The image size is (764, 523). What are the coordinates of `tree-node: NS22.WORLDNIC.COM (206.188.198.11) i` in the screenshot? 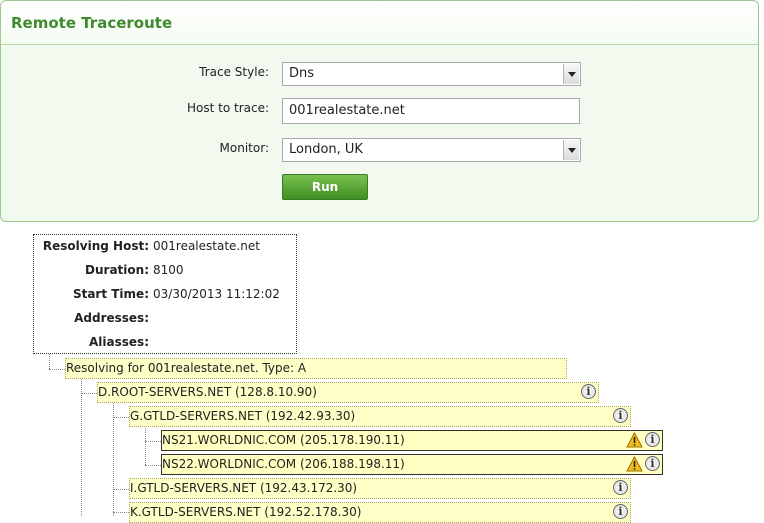 It's located at (412, 464).